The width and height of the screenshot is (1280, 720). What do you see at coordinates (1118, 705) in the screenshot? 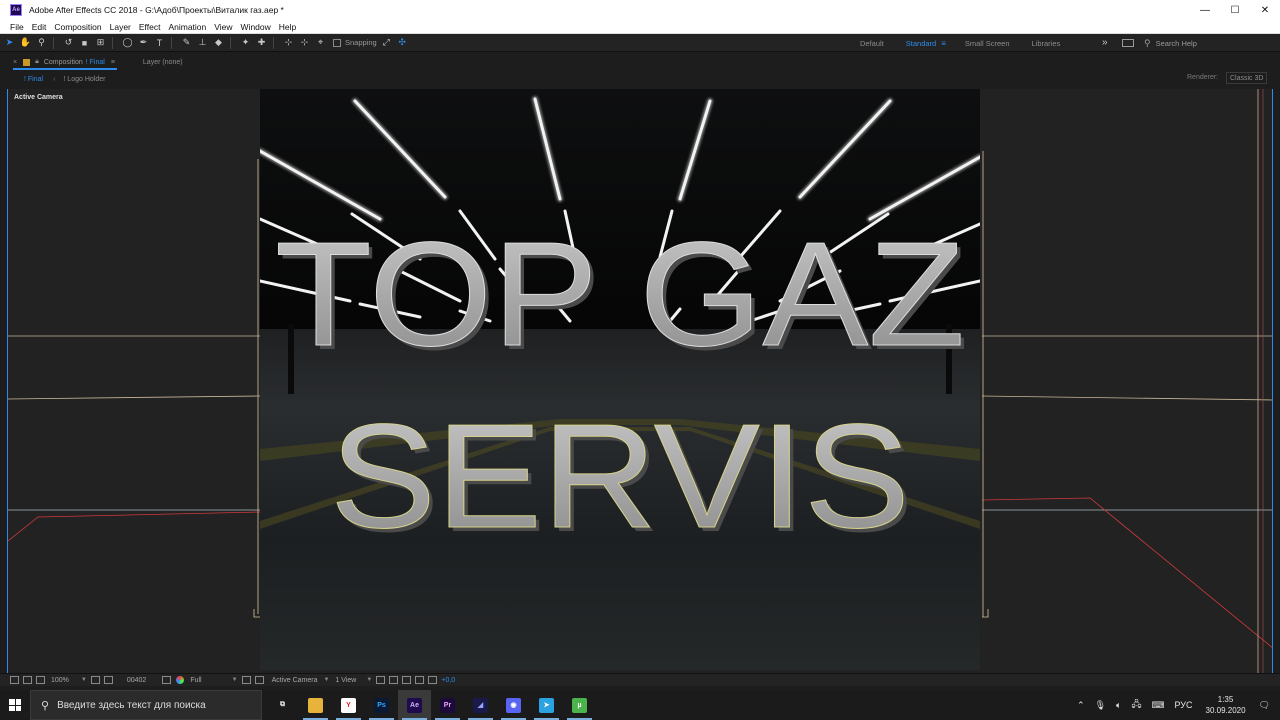
I see `speaker-icon: 🔈︎` at bounding box center [1118, 705].